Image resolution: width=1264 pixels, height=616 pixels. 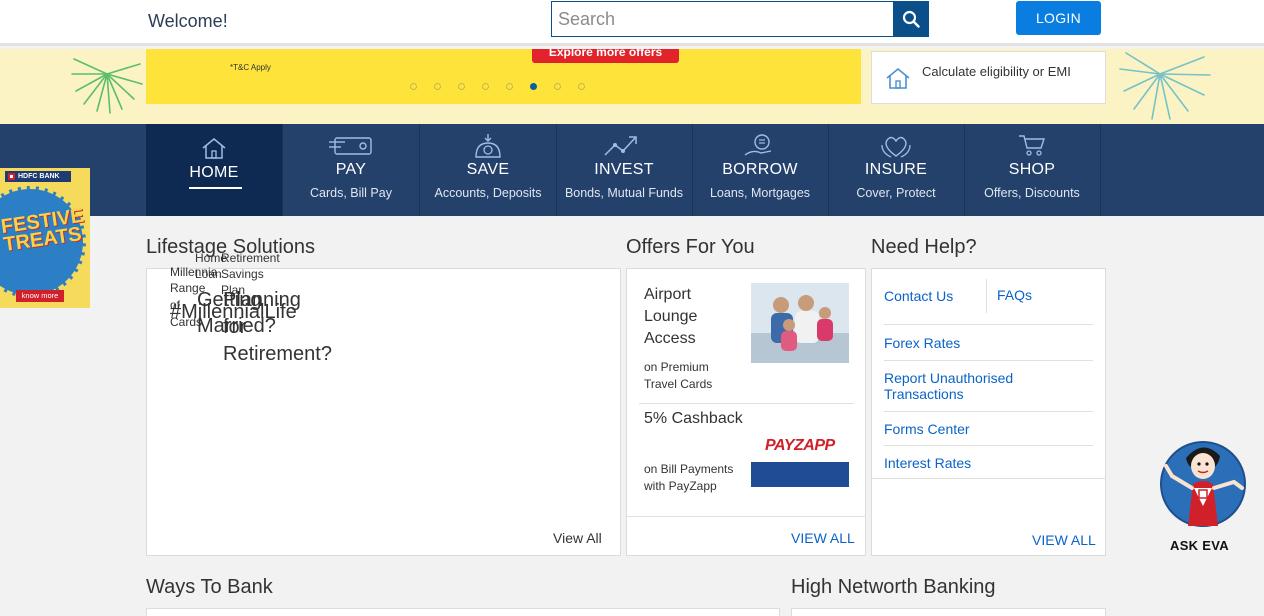 What do you see at coordinates (1058, 18) in the screenshot?
I see `login-button: LOGIN` at bounding box center [1058, 18].